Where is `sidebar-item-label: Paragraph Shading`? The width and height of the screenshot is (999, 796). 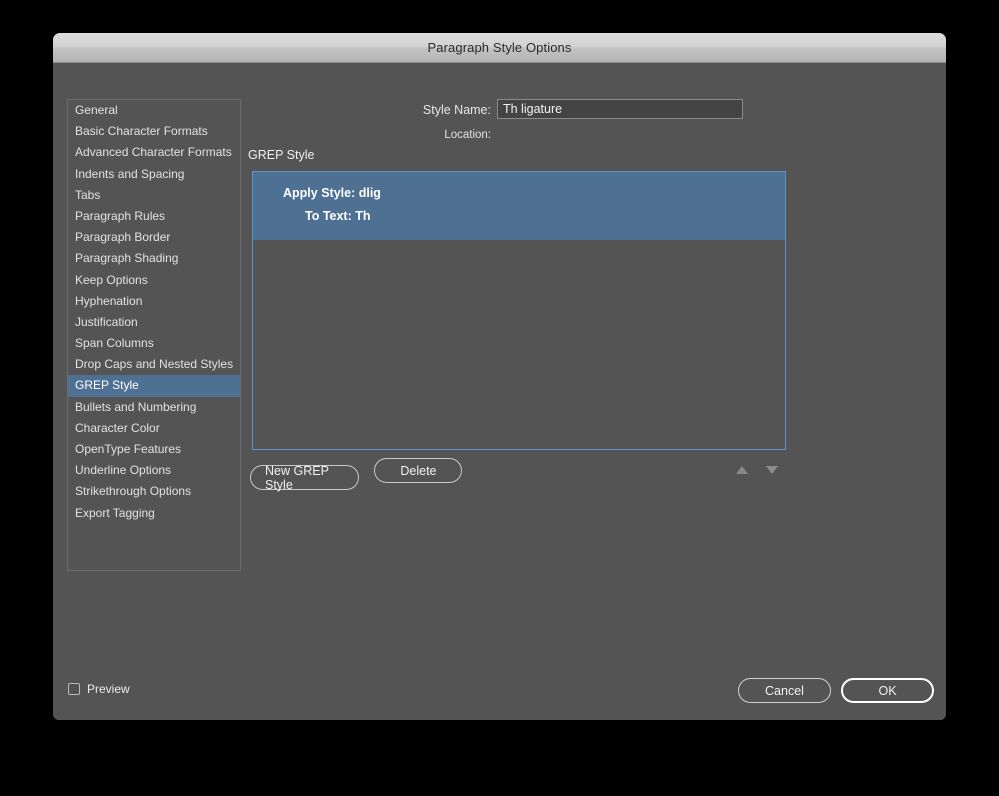
sidebar-item-label: Paragraph Shading is located at coordinates (127, 258).